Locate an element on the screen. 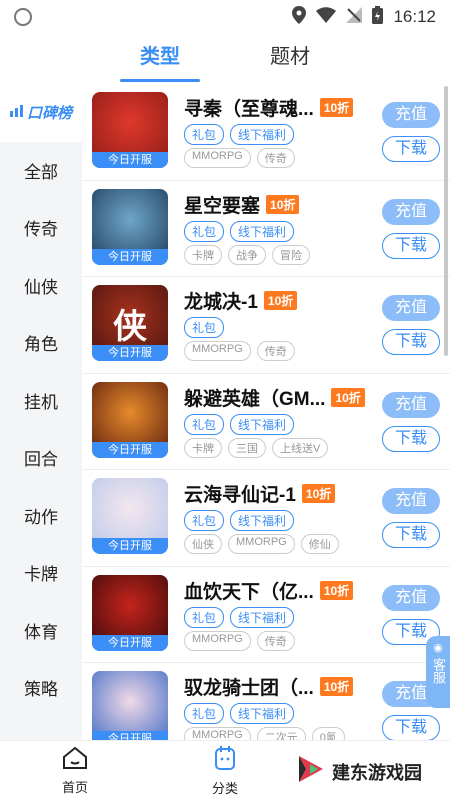  game-title: 星空要塞 10折 is located at coordinates (242, 204).